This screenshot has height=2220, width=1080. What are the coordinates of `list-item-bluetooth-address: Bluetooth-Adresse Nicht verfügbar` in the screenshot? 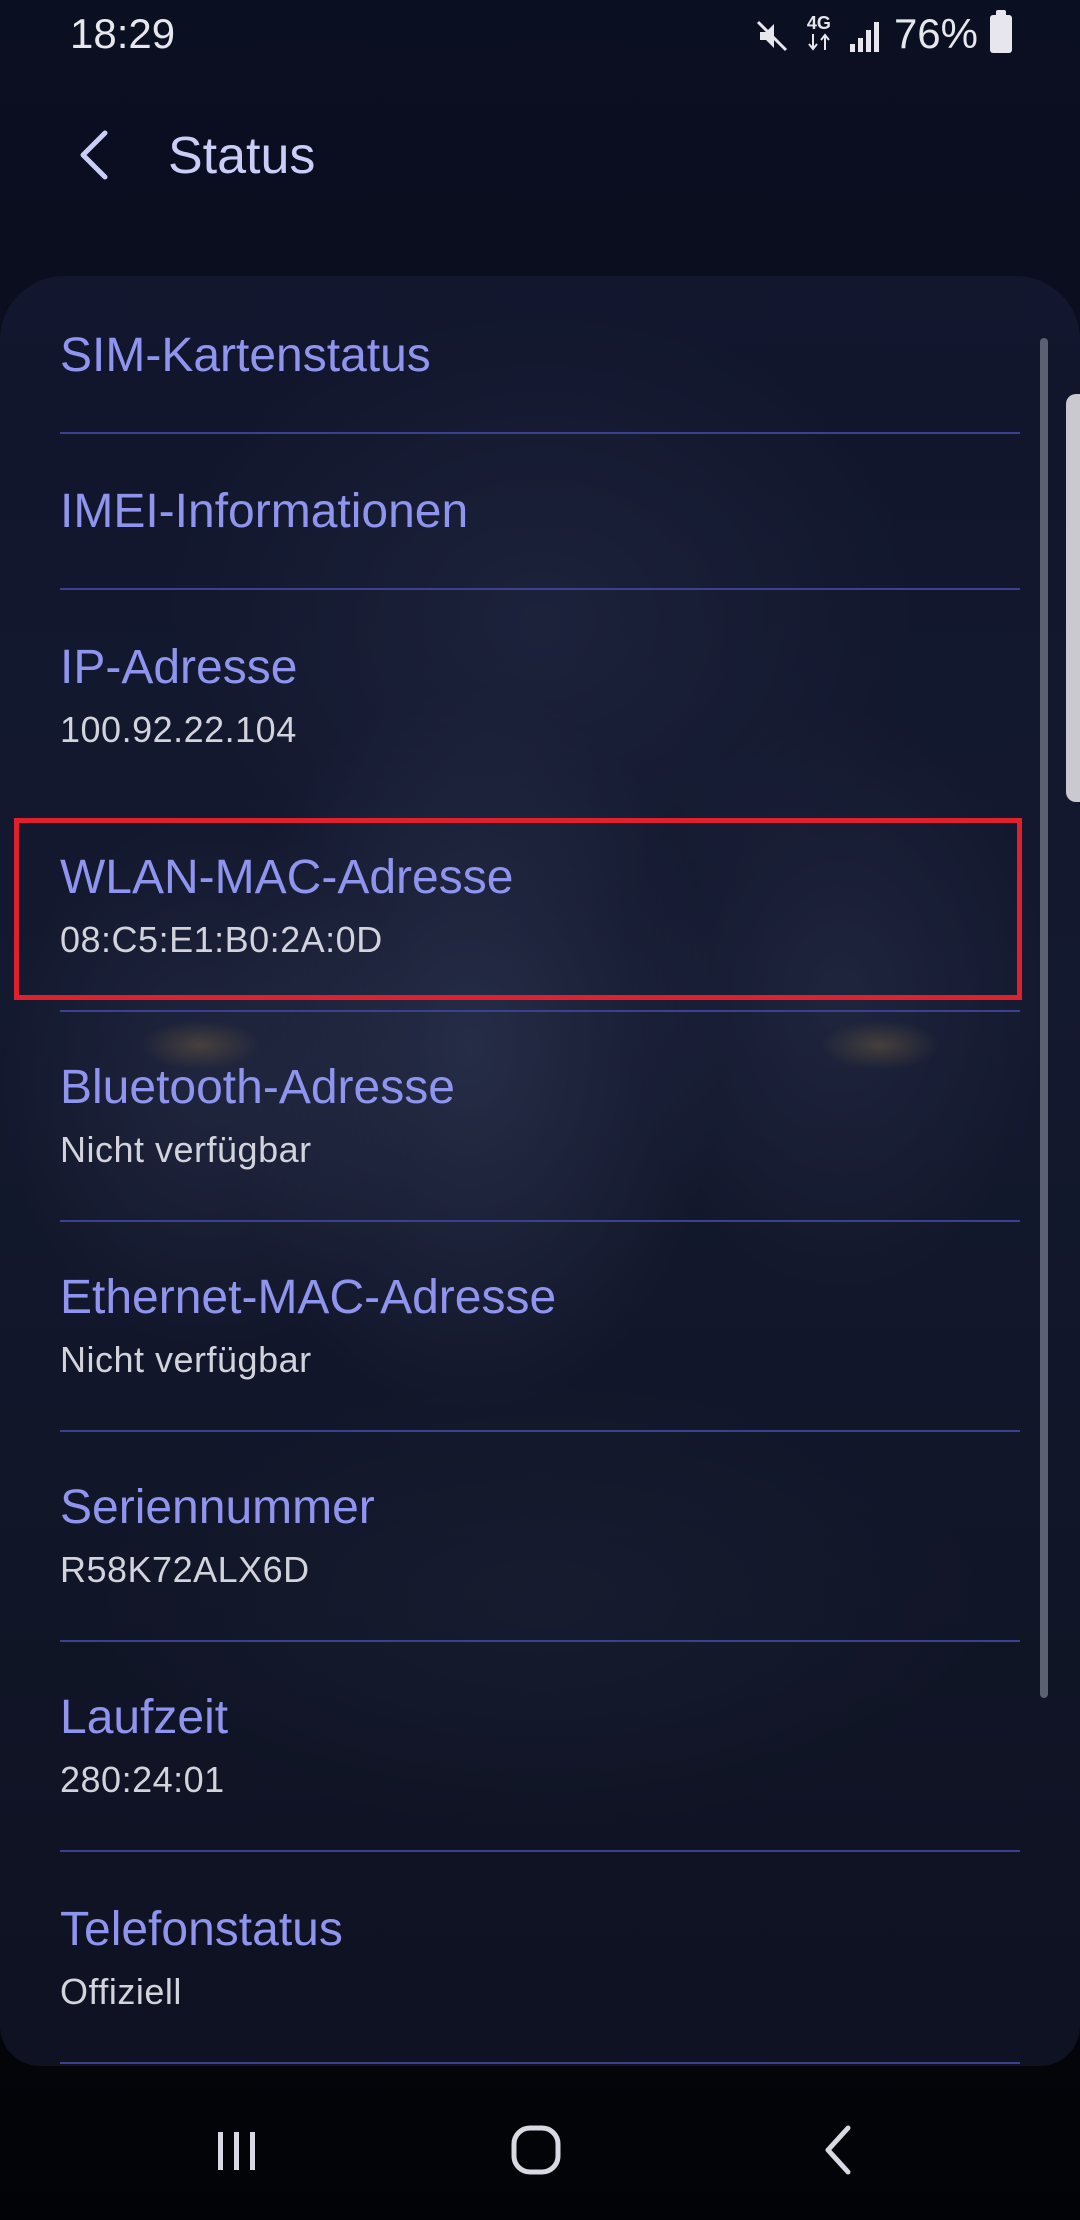 It's located at (540, 1115).